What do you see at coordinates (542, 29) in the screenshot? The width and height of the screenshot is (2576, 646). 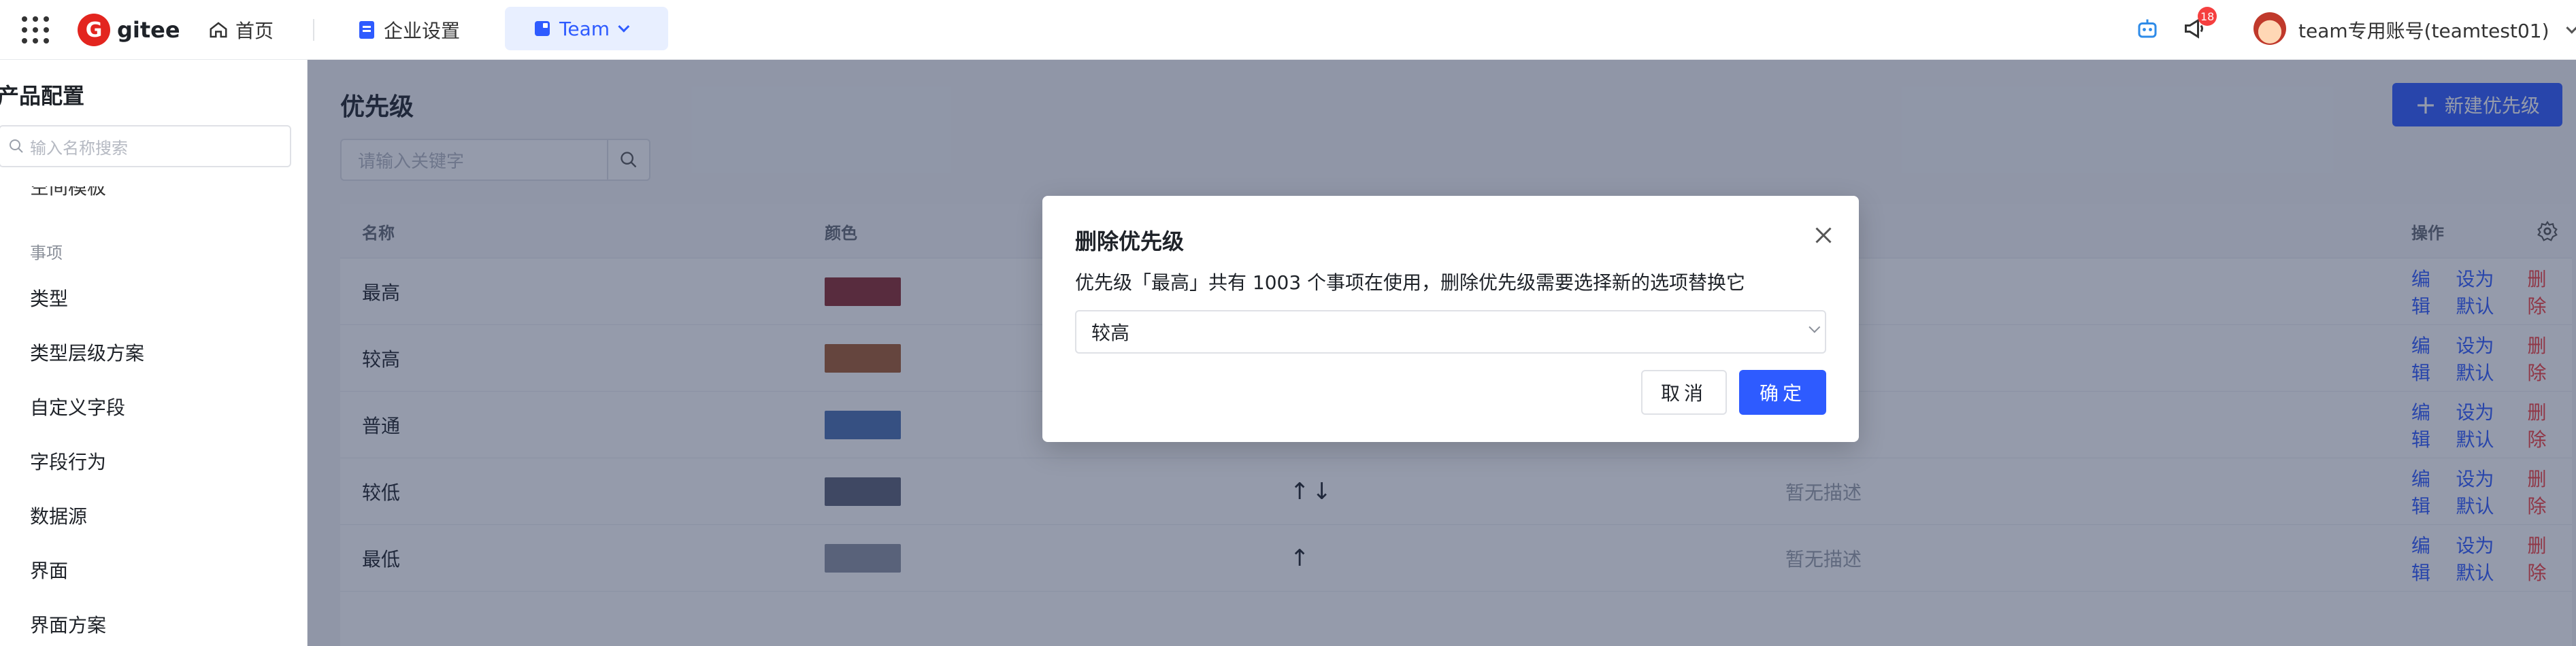 I see `team-icon` at bounding box center [542, 29].